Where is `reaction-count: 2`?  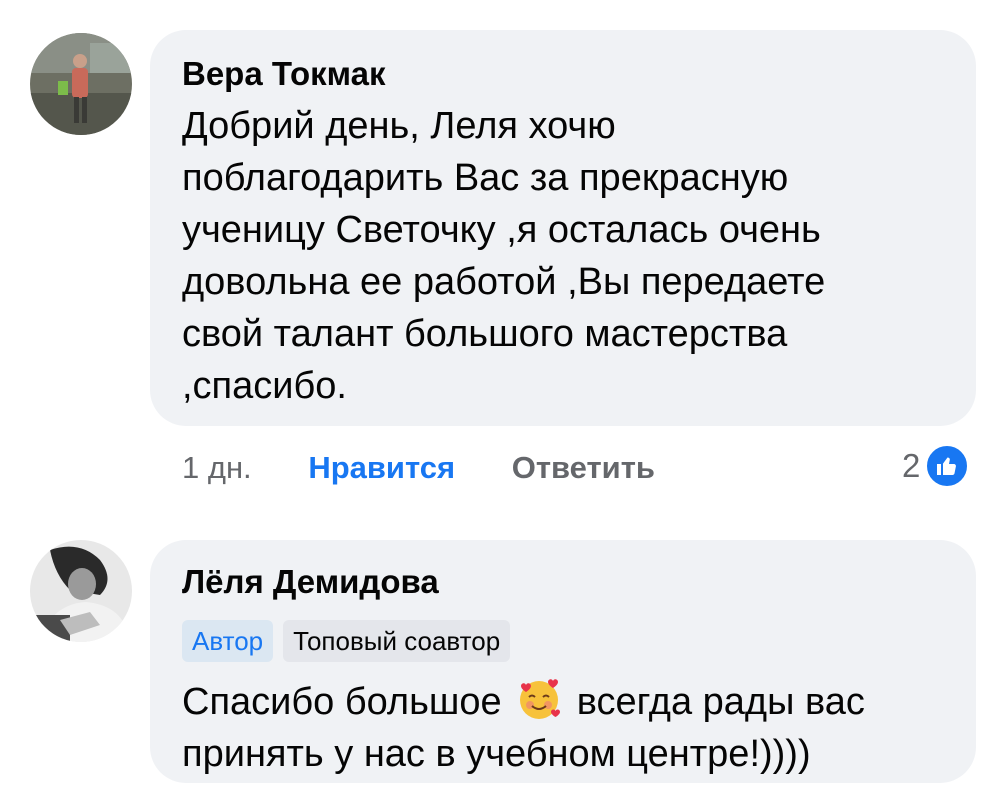
reaction-count: 2 is located at coordinates (911, 465).